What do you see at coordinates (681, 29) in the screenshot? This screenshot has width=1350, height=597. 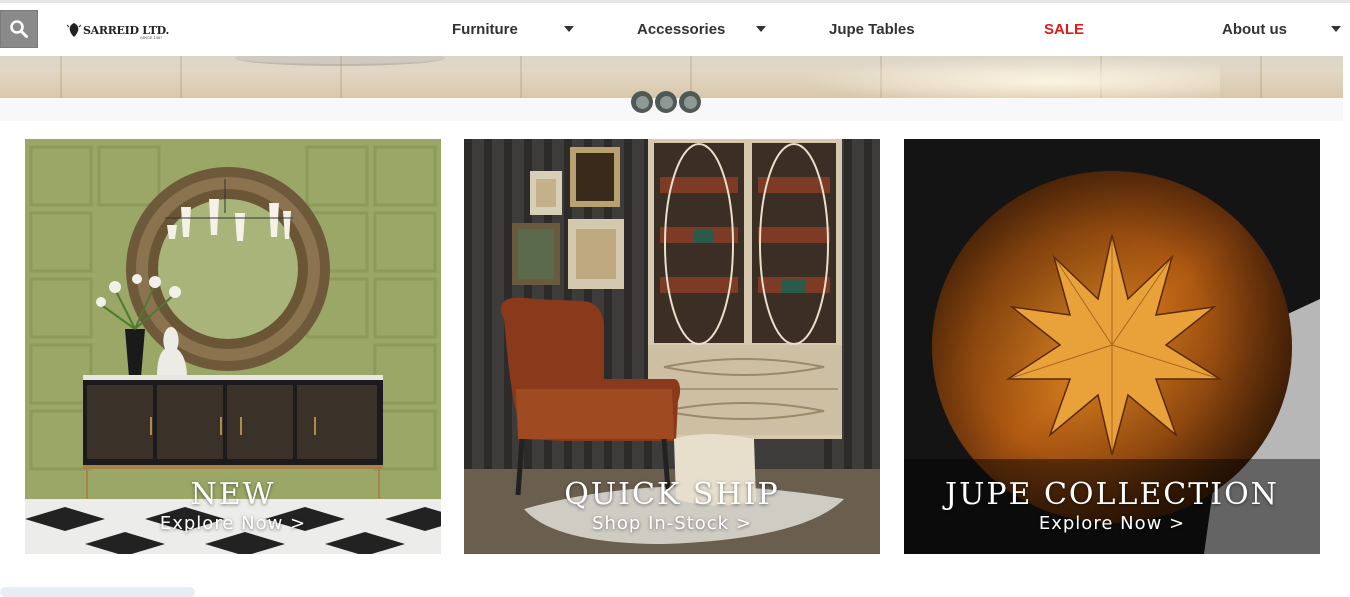 I see `nav-accessories: Accessories` at bounding box center [681, 29].